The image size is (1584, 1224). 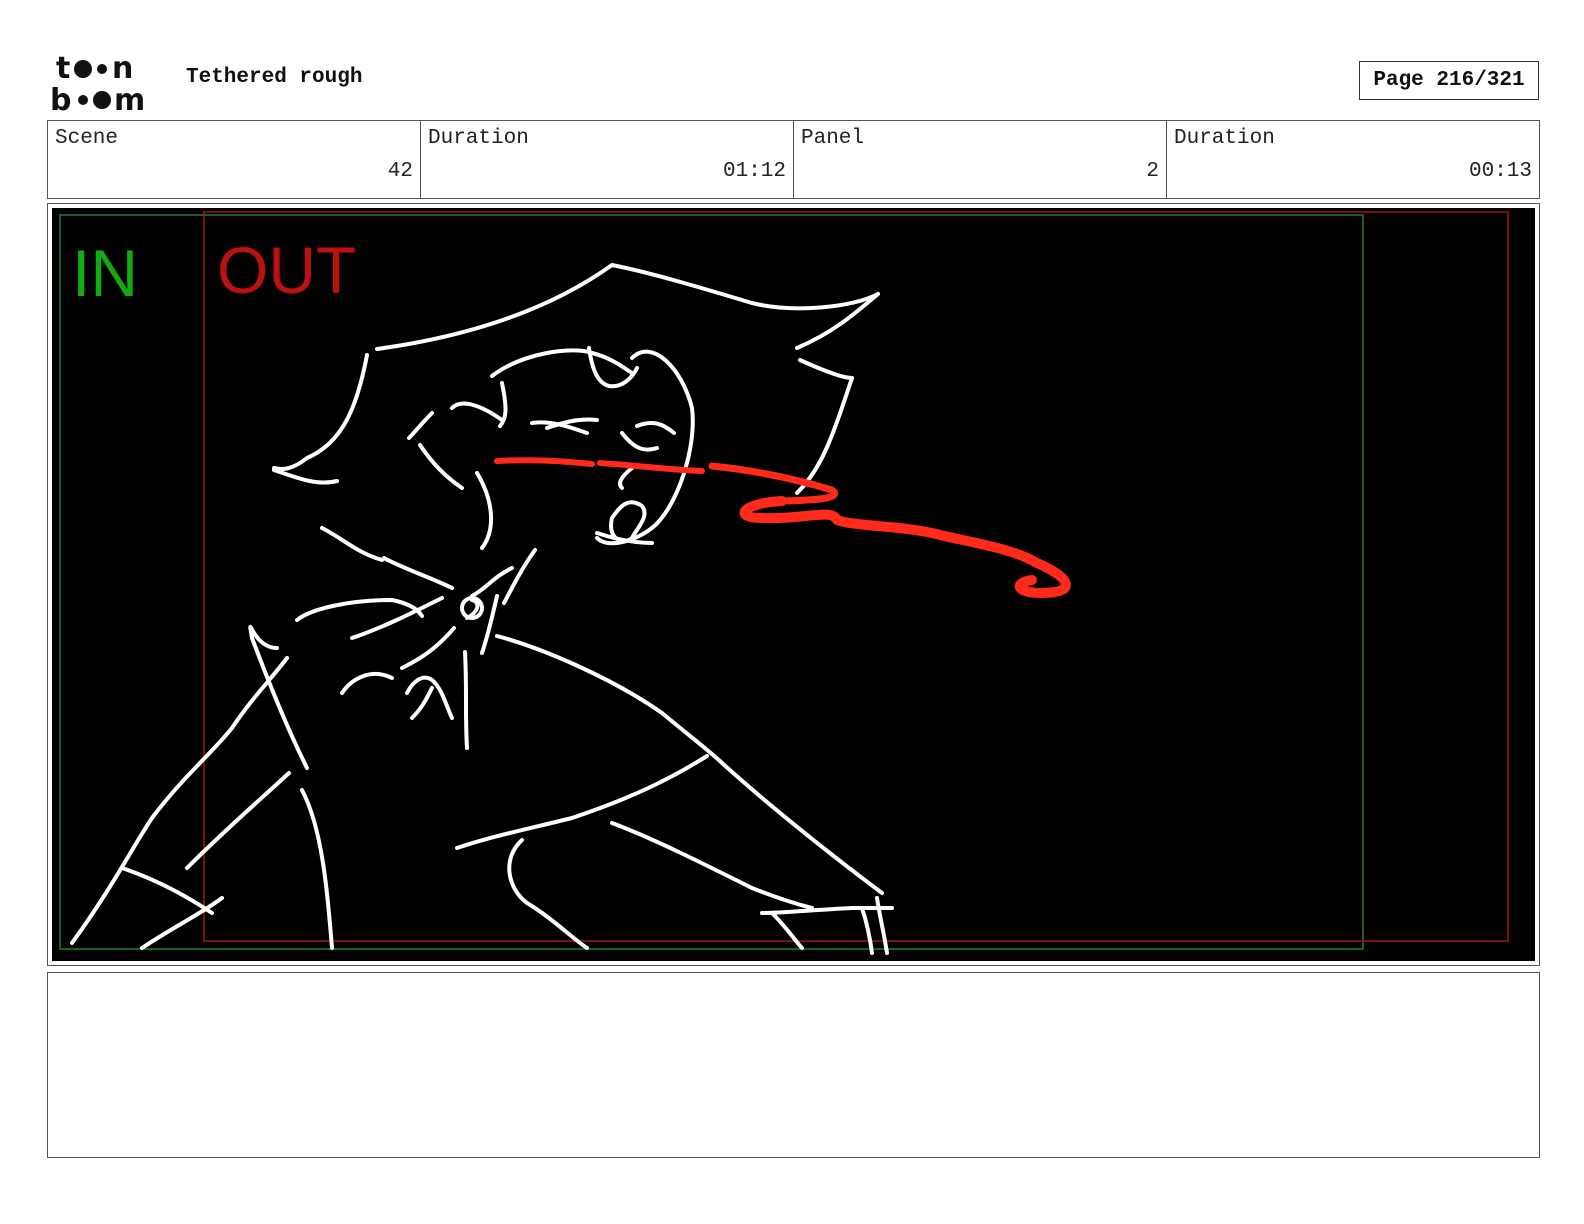 What do you see at coordinates (400, 171) in the screenshot?
I see `scene-value: 42` at bounding box center [400, 171].